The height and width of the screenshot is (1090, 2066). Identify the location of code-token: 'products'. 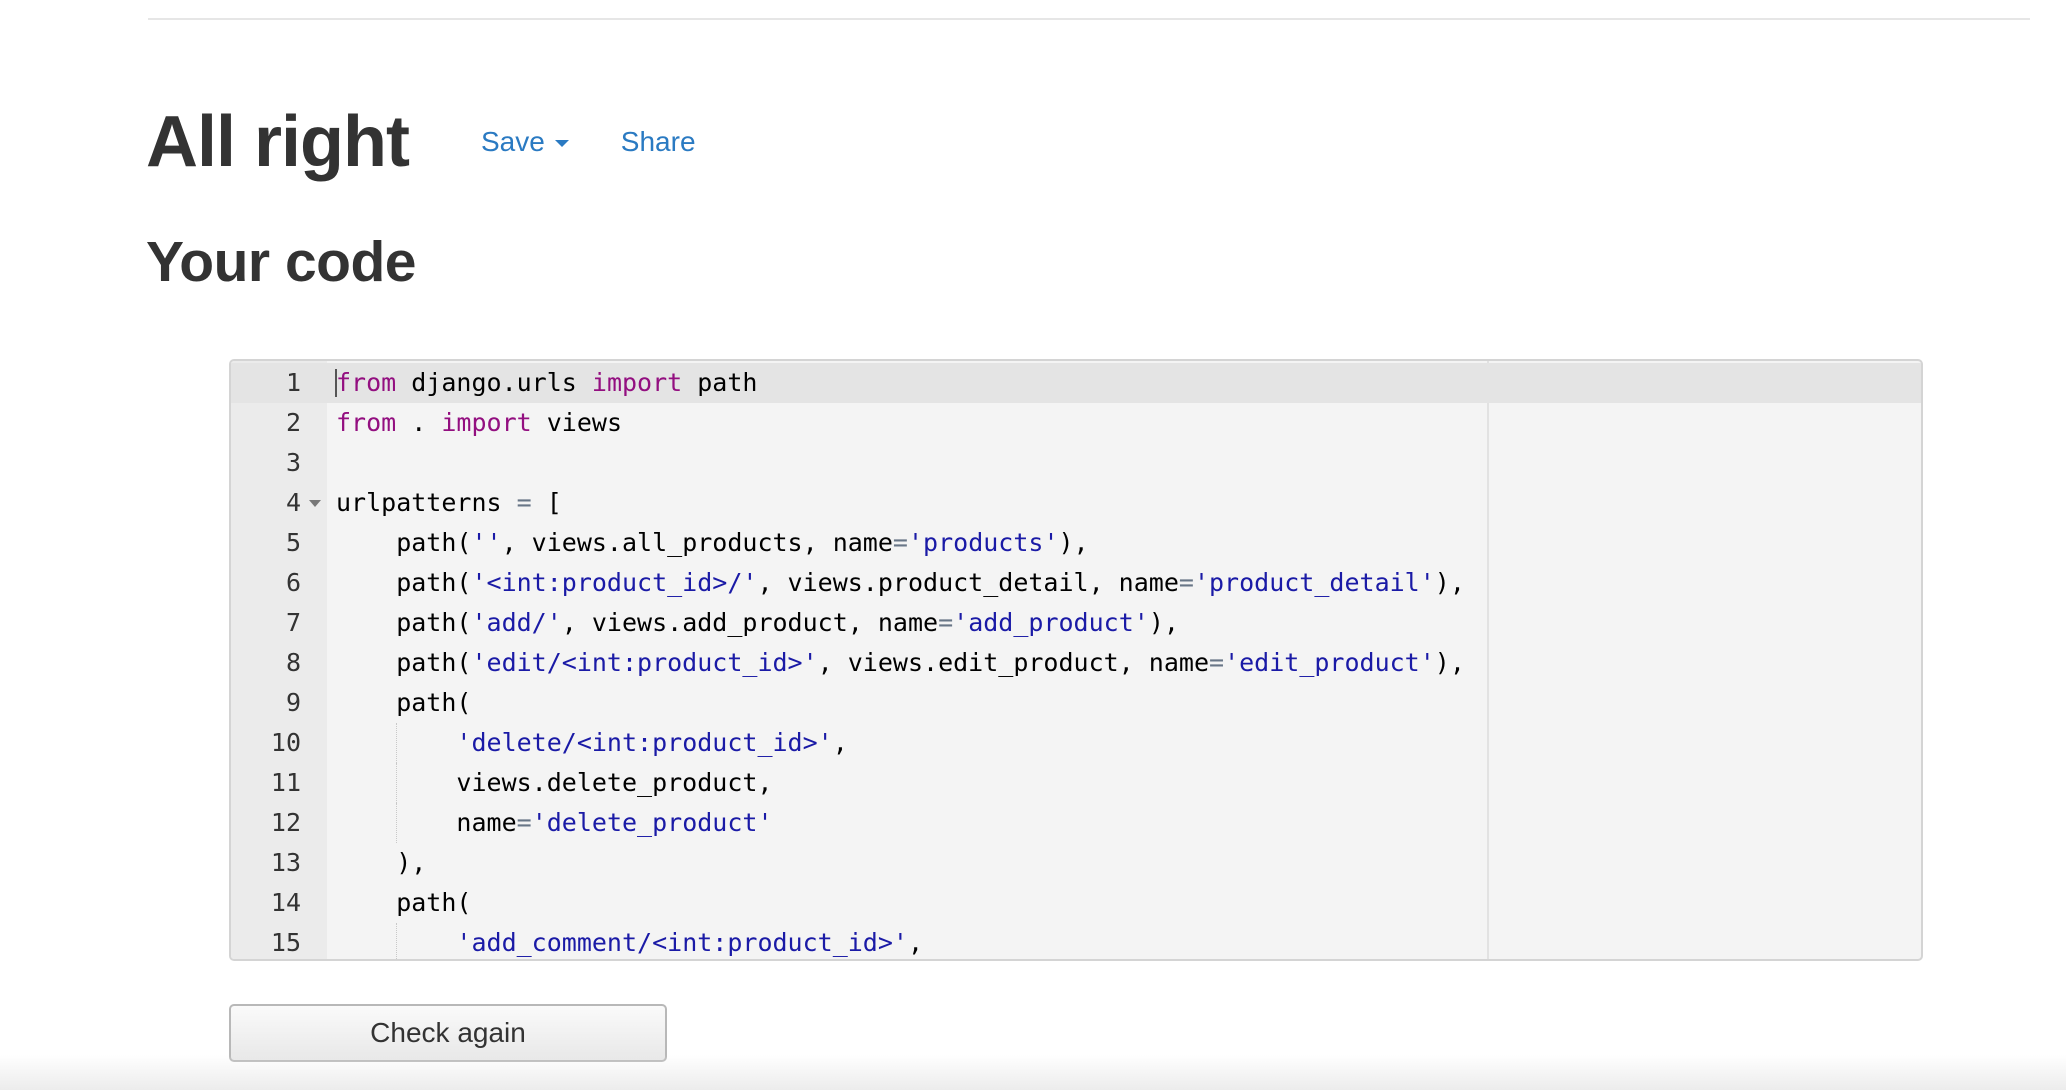
(983, 542).